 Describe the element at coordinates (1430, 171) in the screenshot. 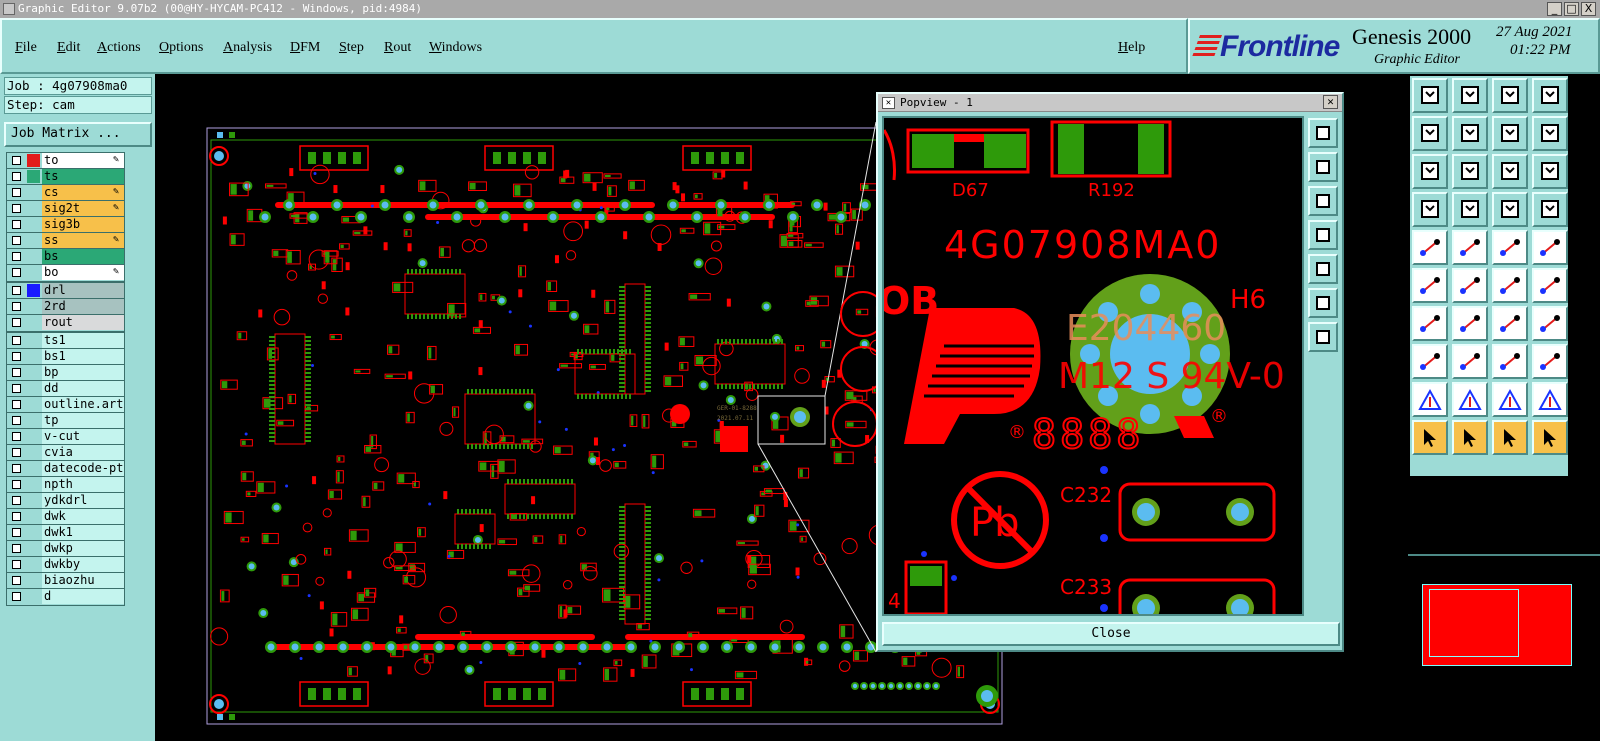

I see `fit-screen-tool-button` at that location.